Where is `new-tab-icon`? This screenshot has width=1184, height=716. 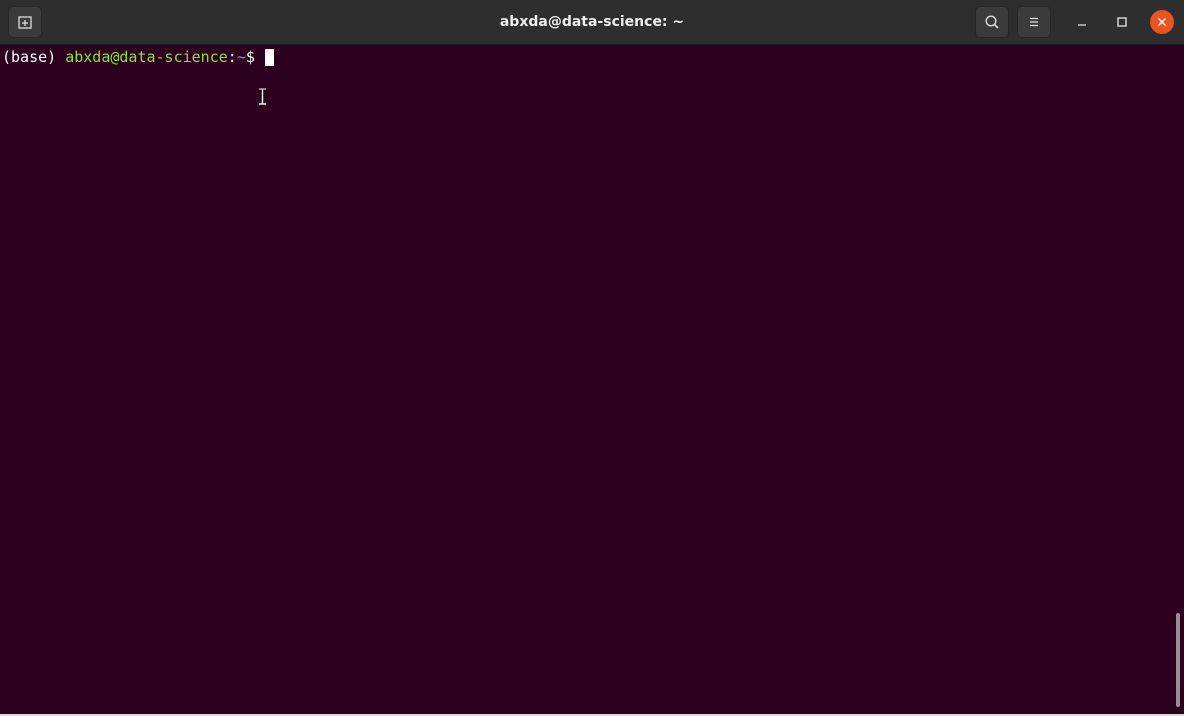 new-tab-icon is located at coordinates (25, 22).